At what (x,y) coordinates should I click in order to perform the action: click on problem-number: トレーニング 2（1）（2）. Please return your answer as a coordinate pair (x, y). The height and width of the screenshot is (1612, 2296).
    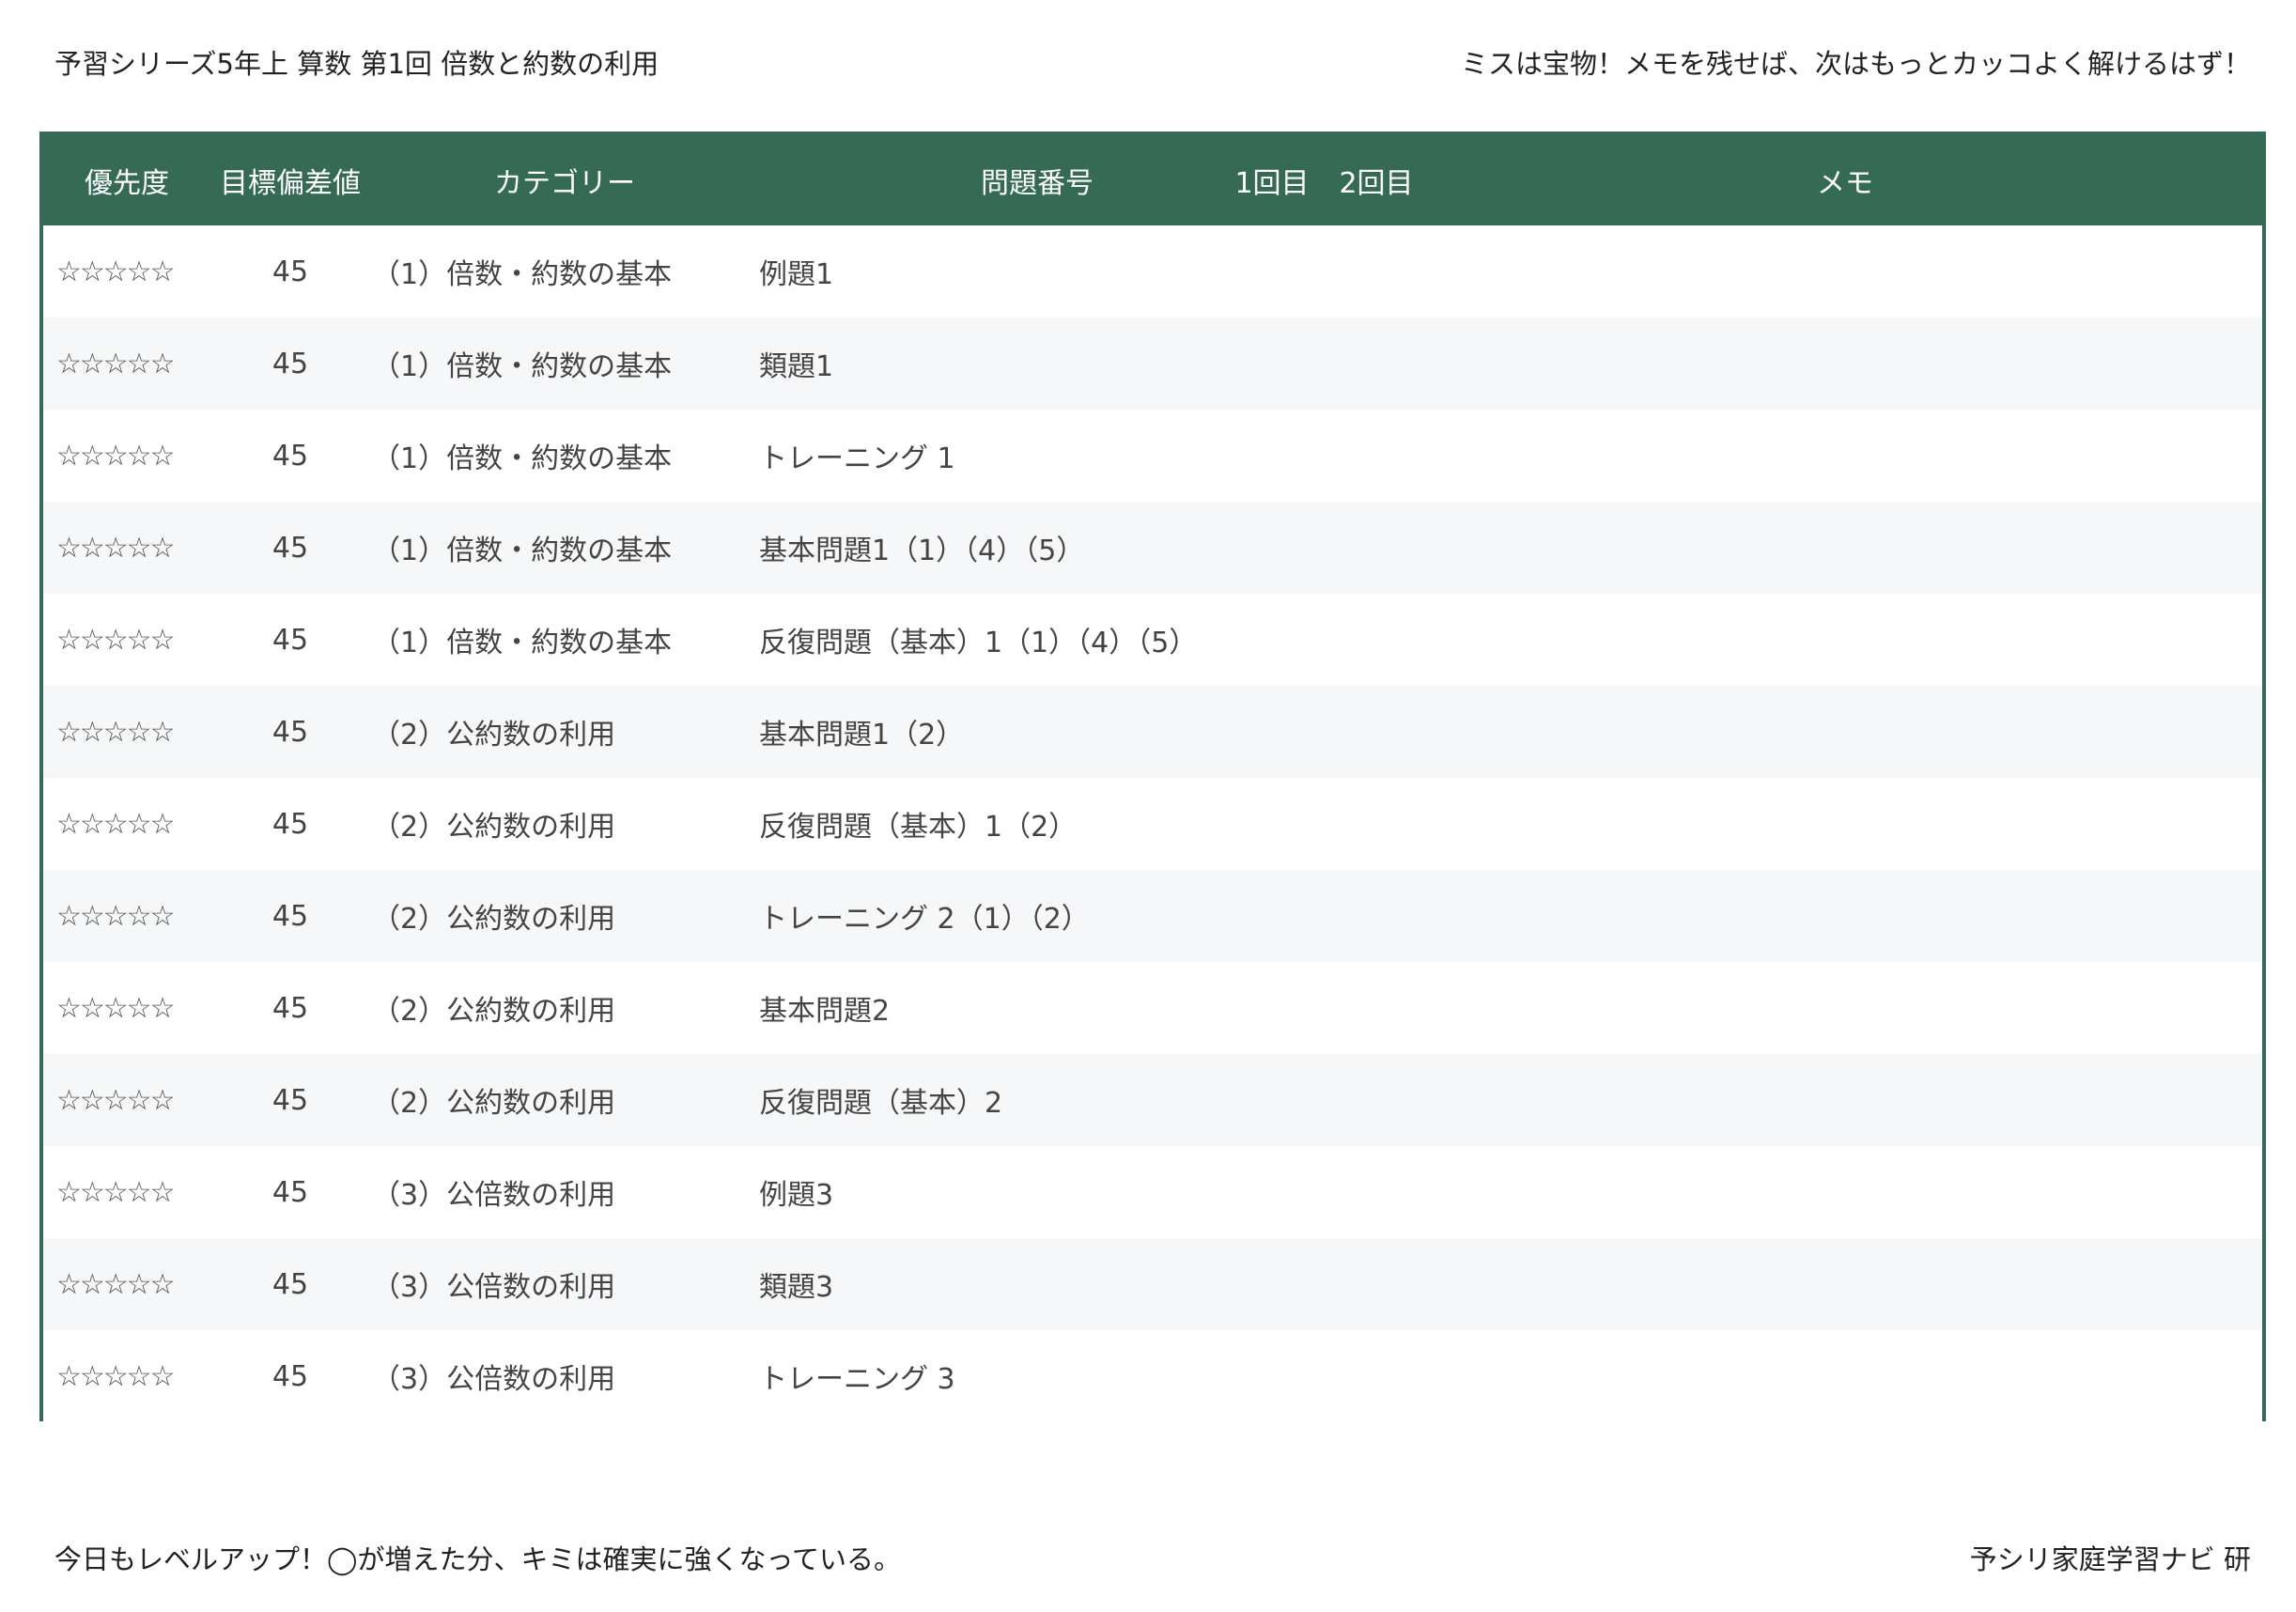
    Looking at the image, I should click on (924, 919).